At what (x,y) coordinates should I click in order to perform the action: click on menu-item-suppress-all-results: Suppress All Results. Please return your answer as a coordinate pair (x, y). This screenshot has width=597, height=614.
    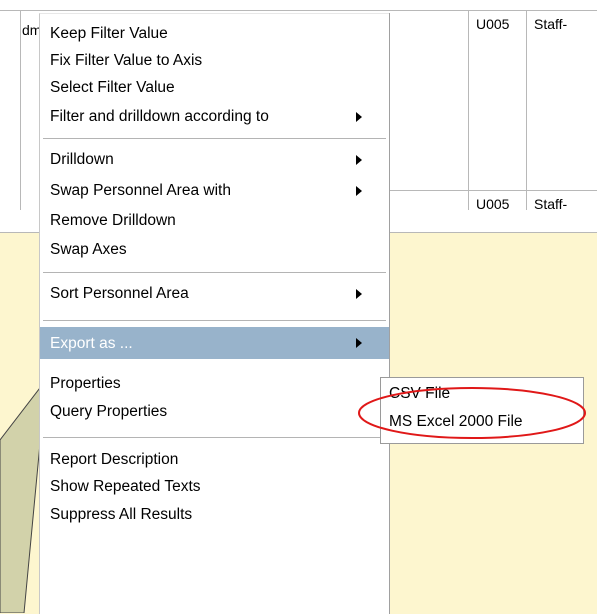
    Looking at the image, I should click on (214, 511).